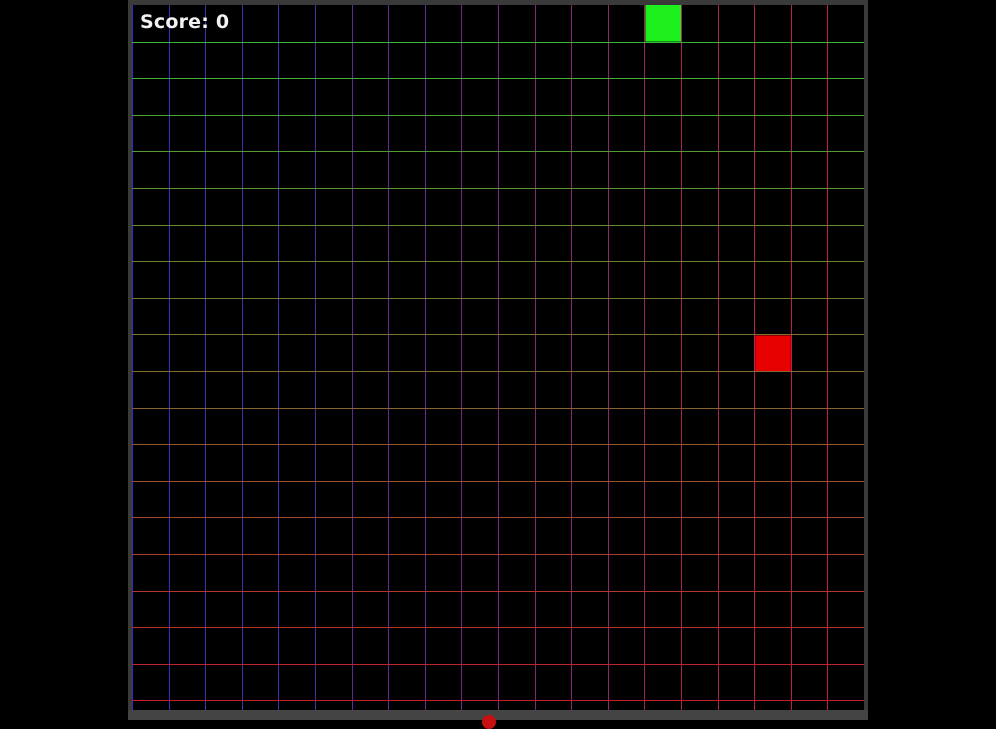 Image resolution: width=996 pixels, height=729 pixels. I want to click on status-bar, so click(498, 715).